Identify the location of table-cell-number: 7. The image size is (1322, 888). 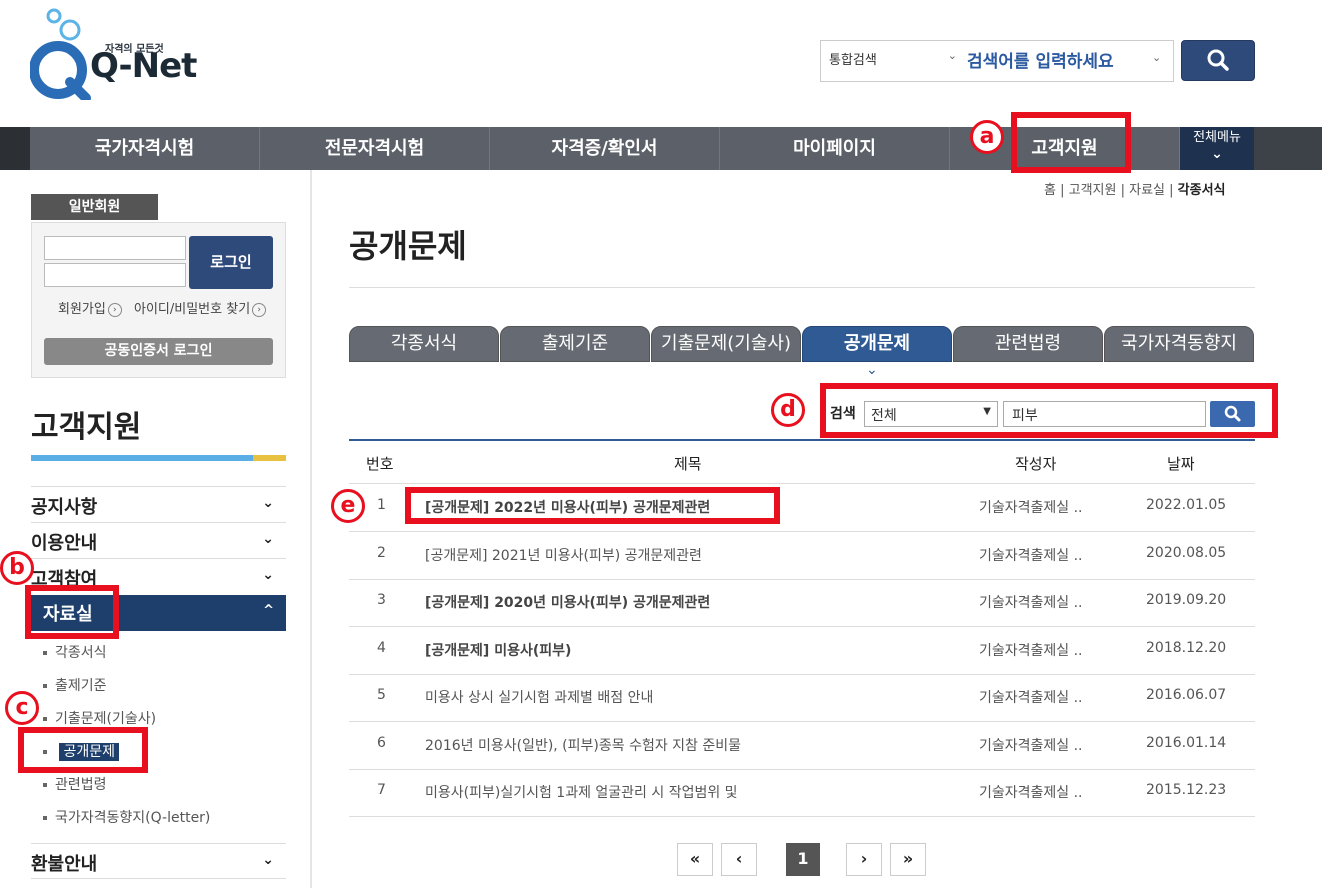
(381, 790).